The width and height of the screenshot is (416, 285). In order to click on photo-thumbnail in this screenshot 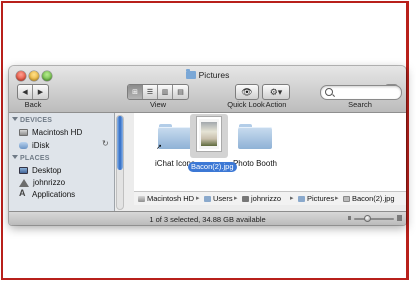, I will do `click(209, 134)`.